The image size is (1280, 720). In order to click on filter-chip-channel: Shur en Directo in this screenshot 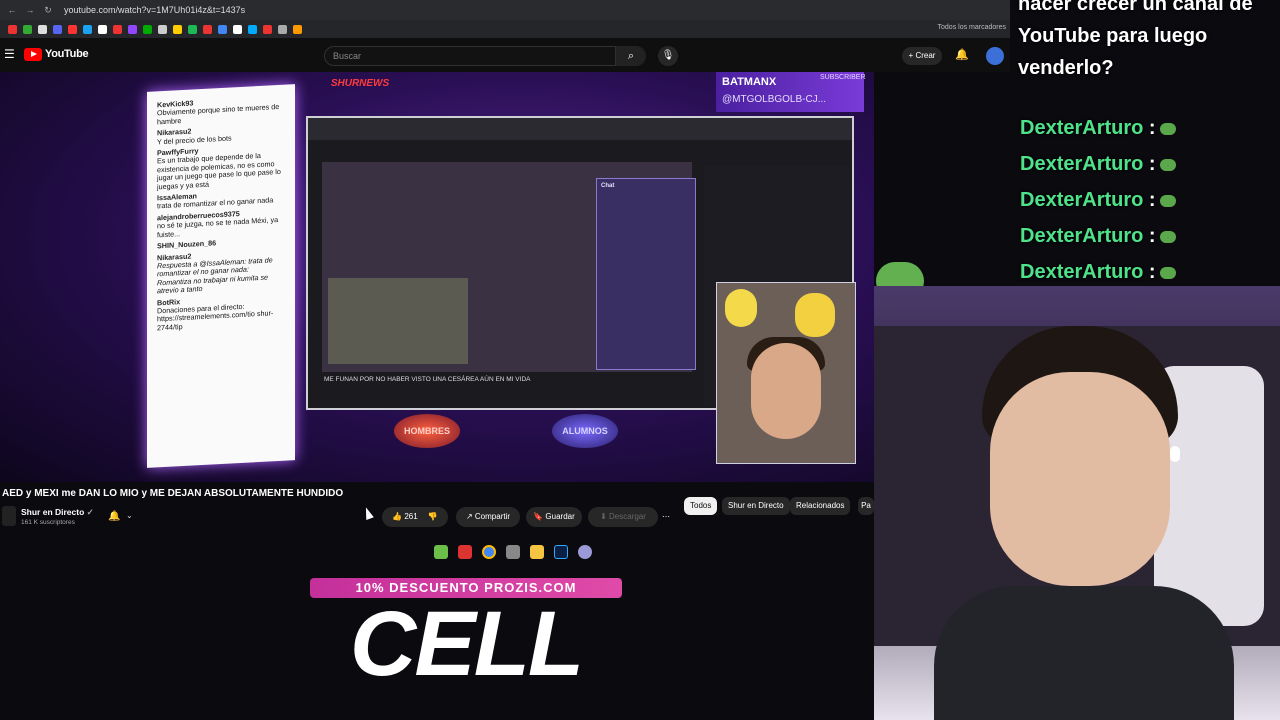, I will do `click(756, 506)`.